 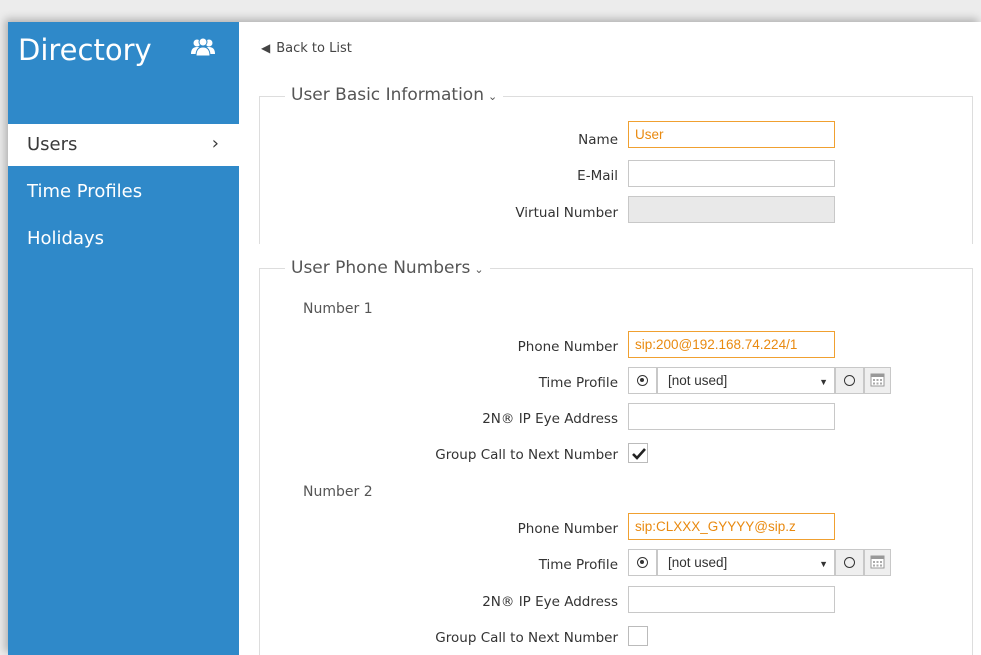 I want to click on email-label: E-Mail, so click(x=597, y=176).